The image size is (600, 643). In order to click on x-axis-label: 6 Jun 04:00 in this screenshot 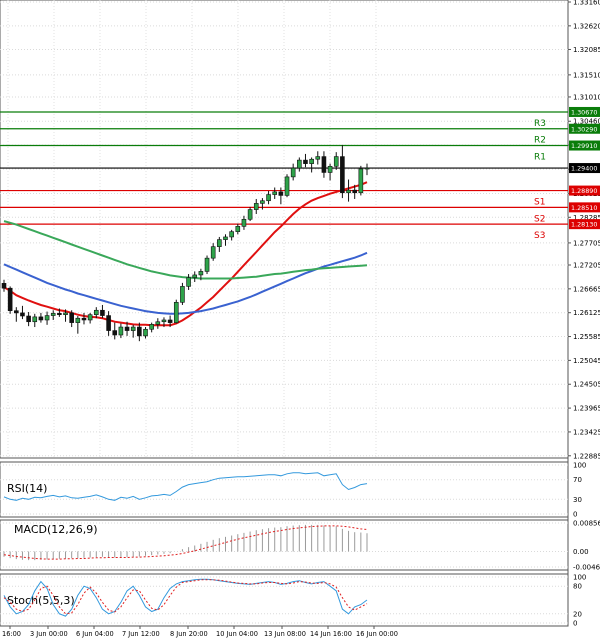, I will do `click(95, 634)`.